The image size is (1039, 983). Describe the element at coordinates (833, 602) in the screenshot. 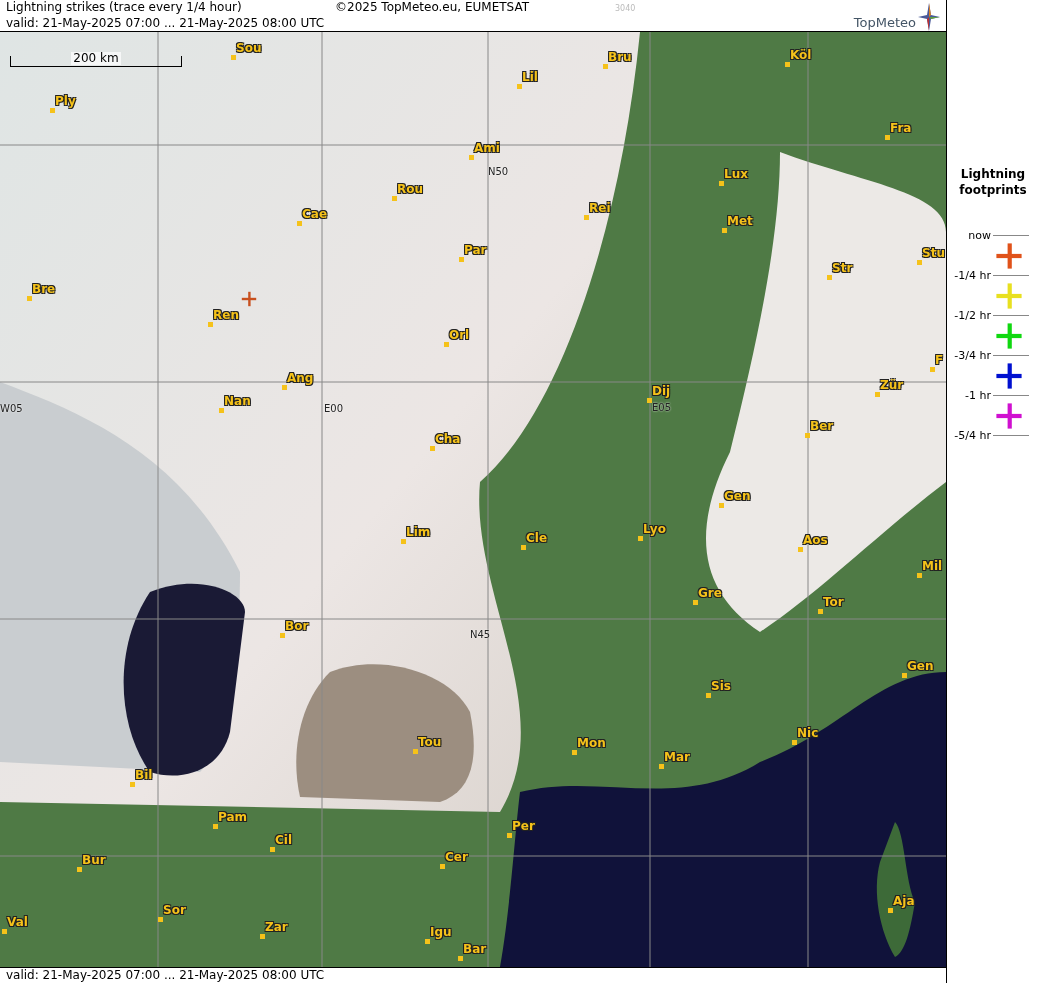

I see `city-label: Tor` at that location.